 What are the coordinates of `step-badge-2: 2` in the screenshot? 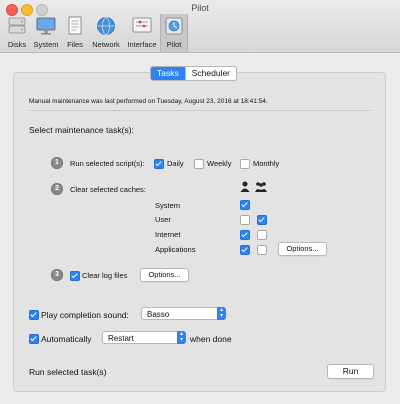 It's located at (57, 189).